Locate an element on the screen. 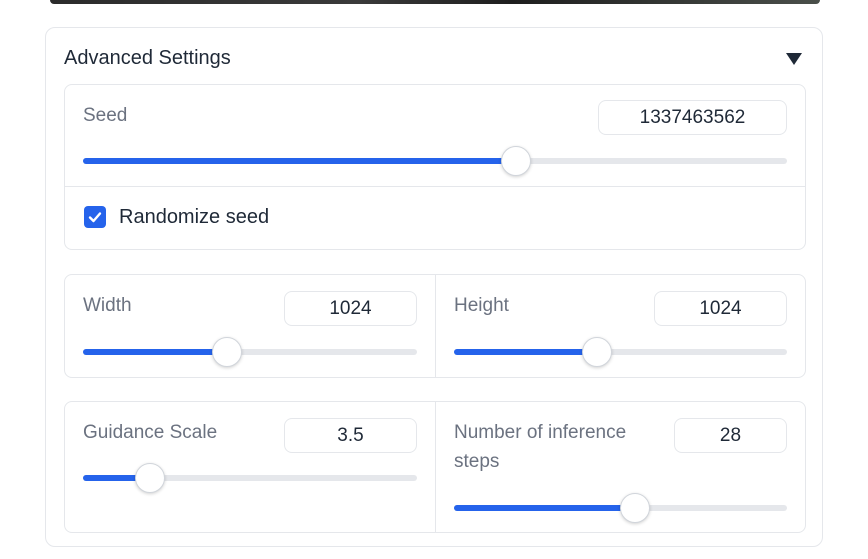  width-slider is located at coordinates (250, 352).